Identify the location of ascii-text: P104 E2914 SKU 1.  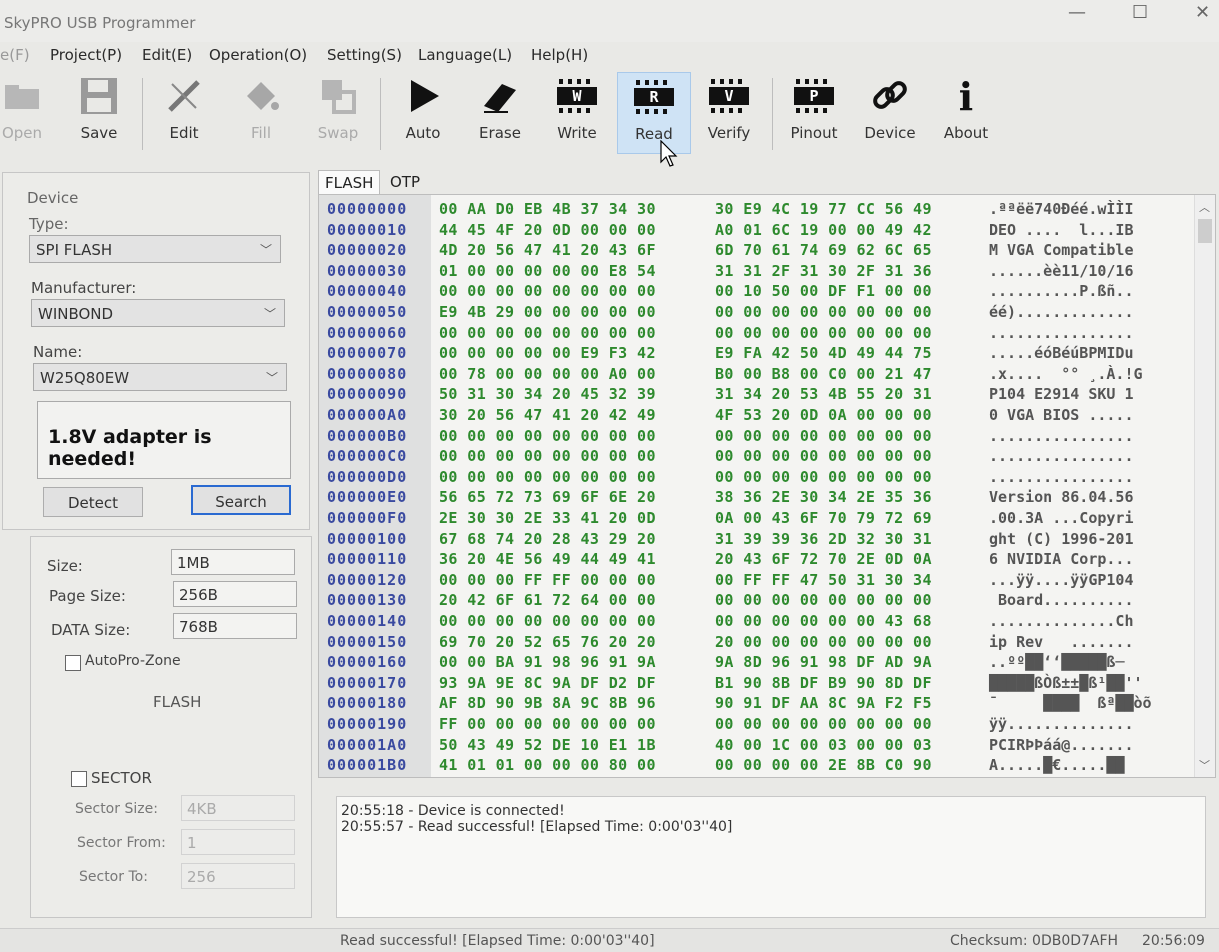
(1061, 394).